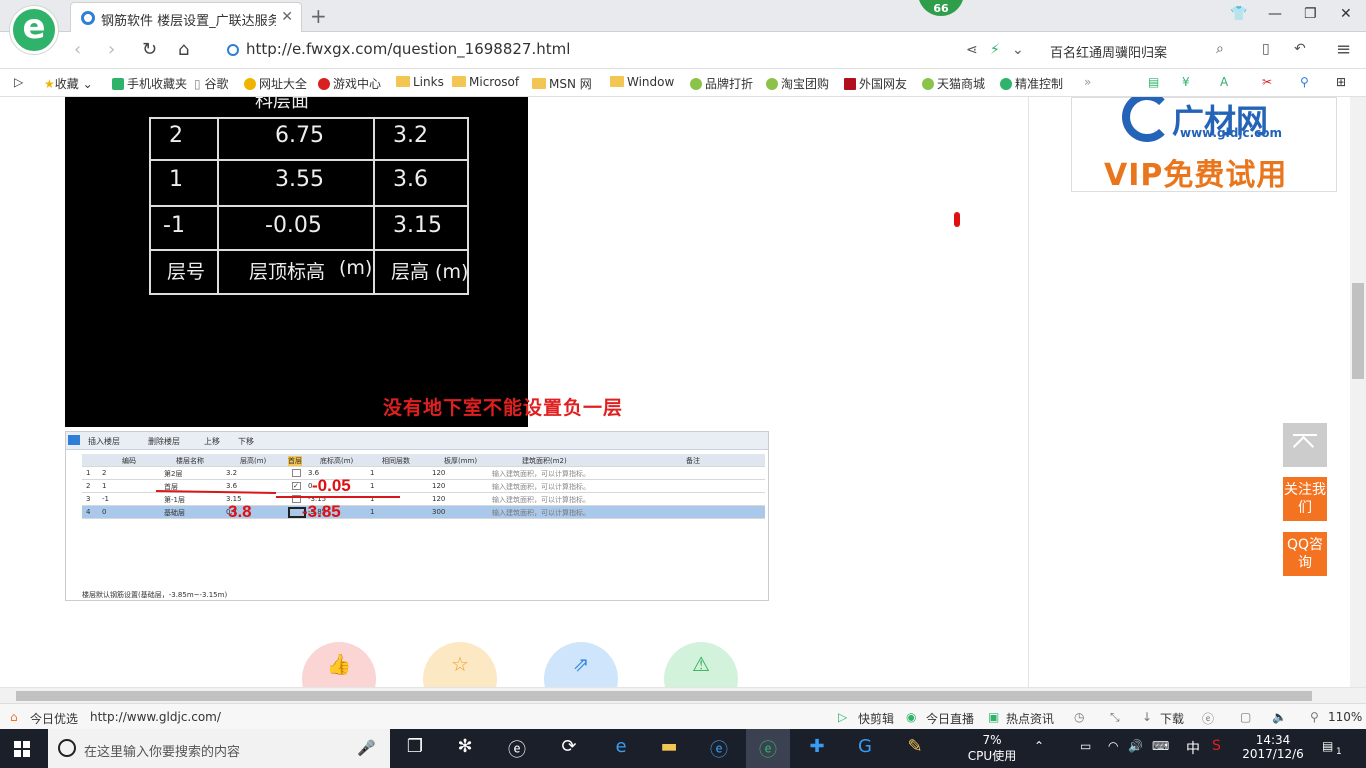 The image size is (1366, 768). Describe the element at coordinates (865, 749) in the screenshot. I see `glodon-app-icon: G` at that location.